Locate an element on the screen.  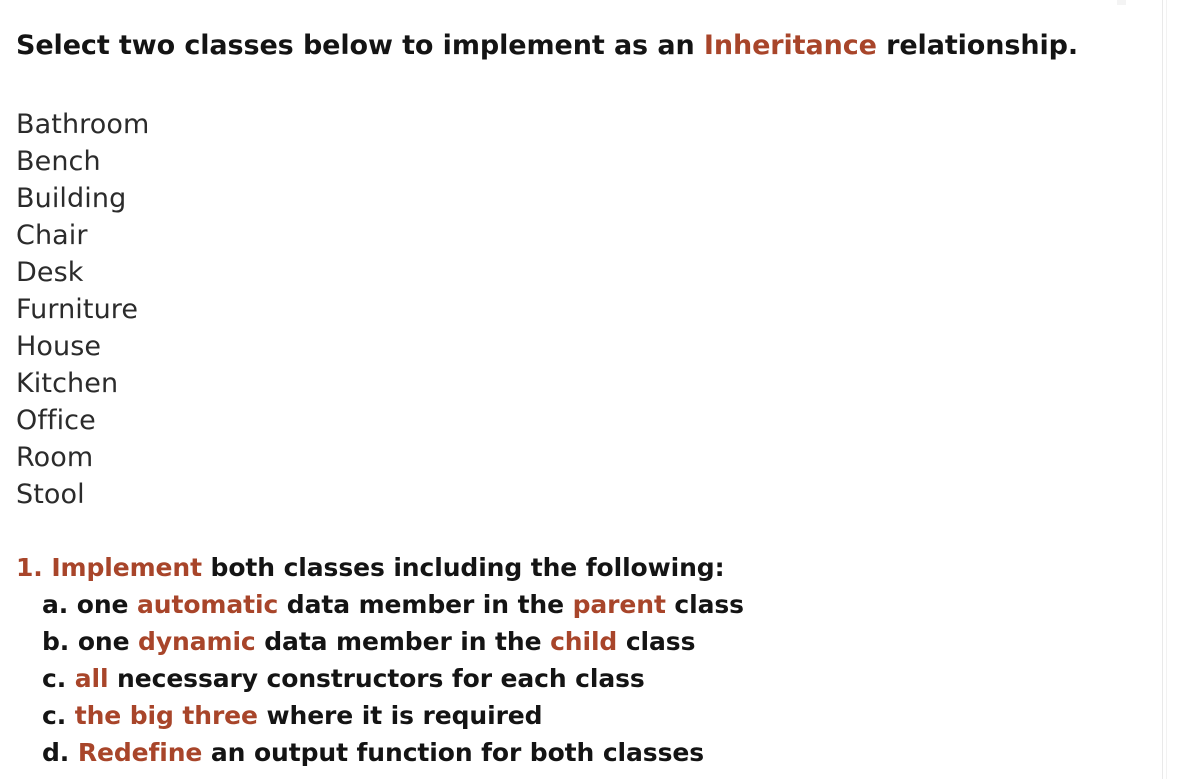
requirement-text: both classes including the following: is located at coordinates (463, 567).